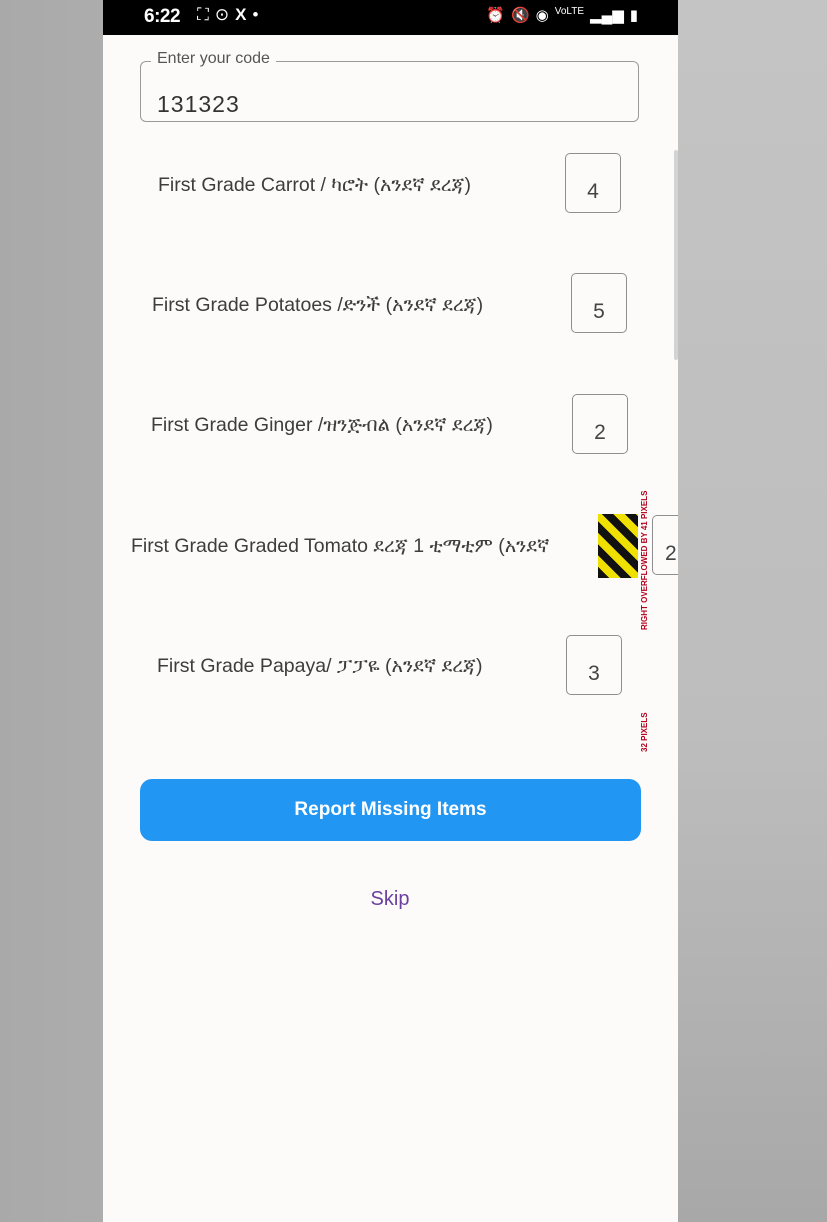 This screenshot has height=1222, width=827. What do you see at coordinates (665, 545) in the screenshot?
I see `item-quantity-tomato: 2` at bounding box center [665, 545].